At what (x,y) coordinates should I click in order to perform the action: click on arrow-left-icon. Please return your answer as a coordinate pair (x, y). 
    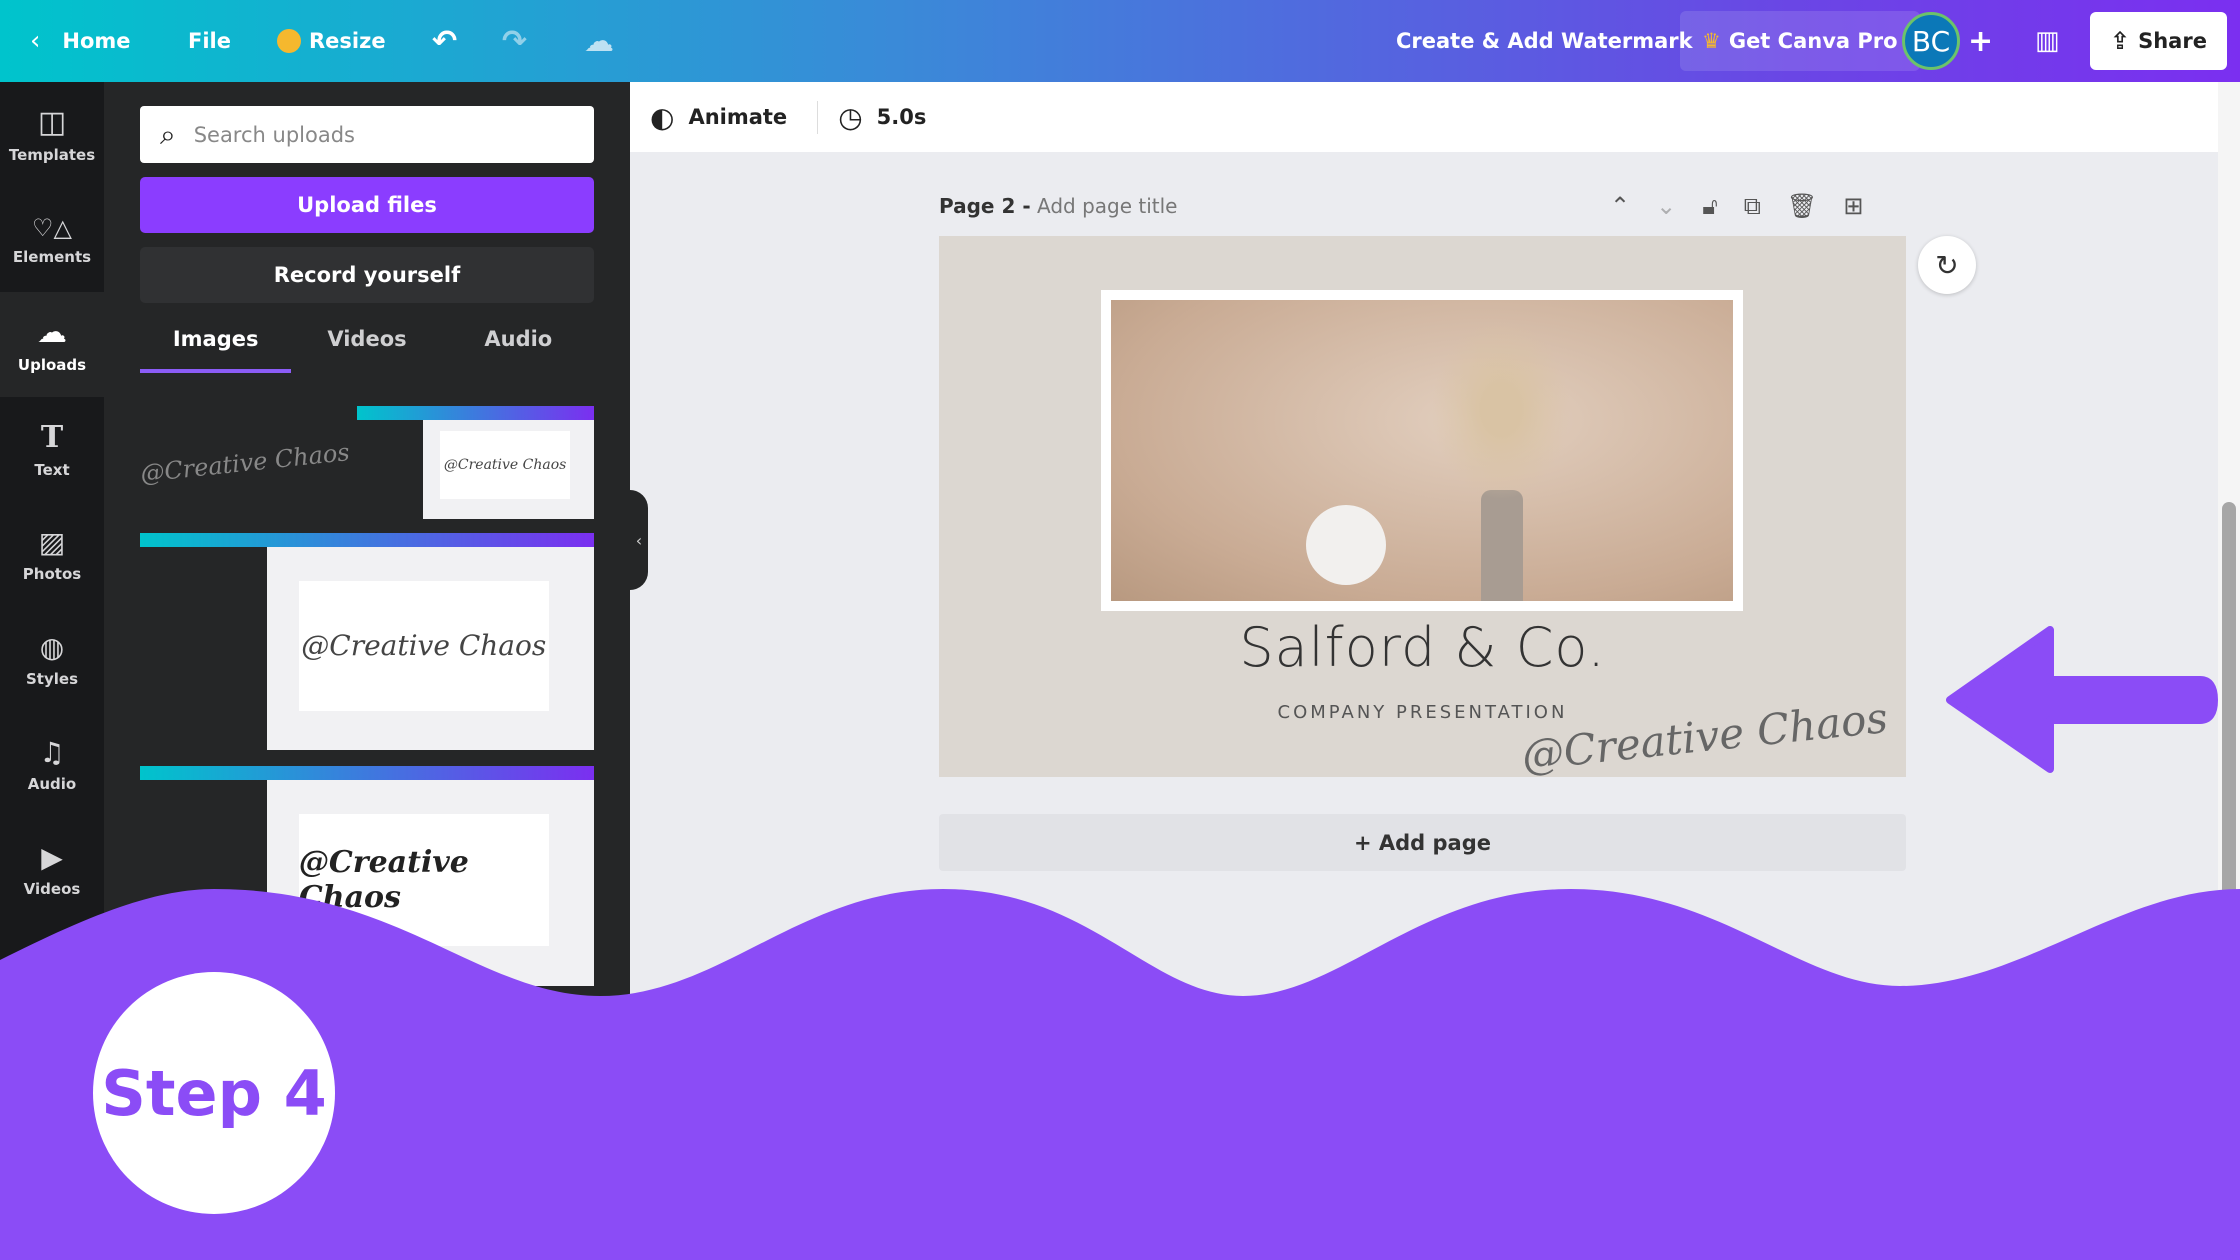
    Looking at the image, I should click on (2082, 699).